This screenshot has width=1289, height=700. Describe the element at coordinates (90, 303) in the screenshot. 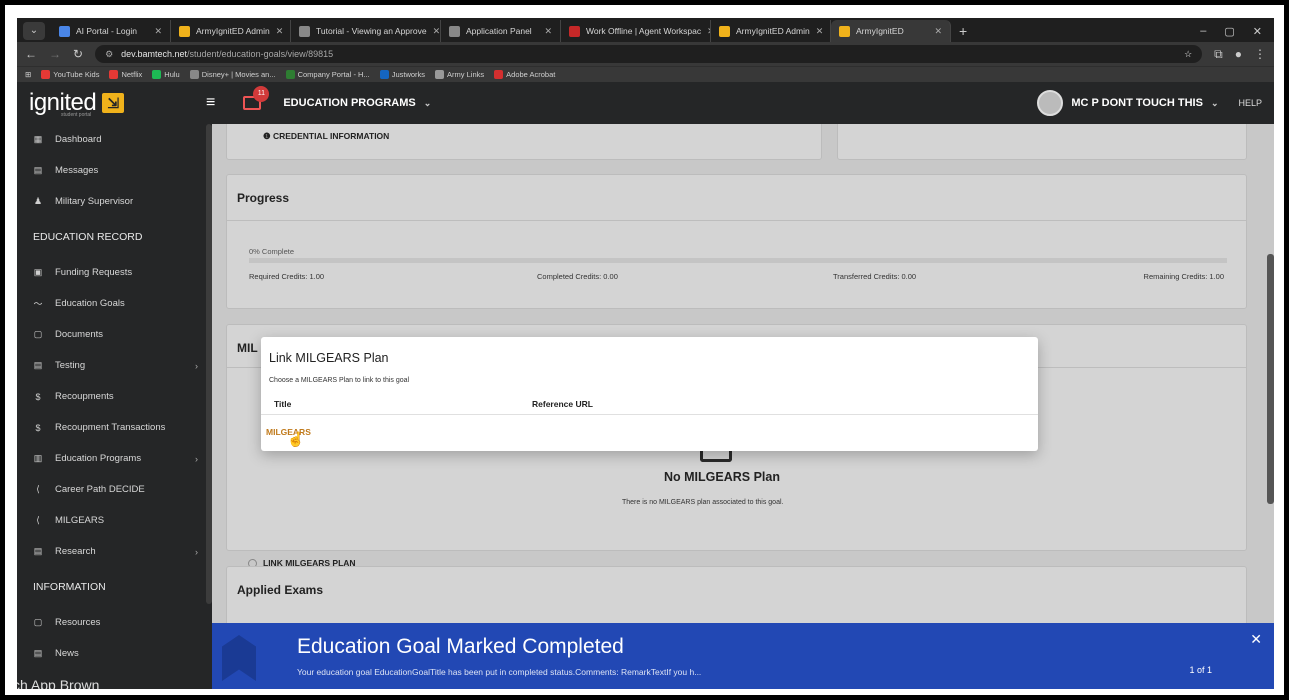

I see `sidebar-item-label: Education Goals` at that location.